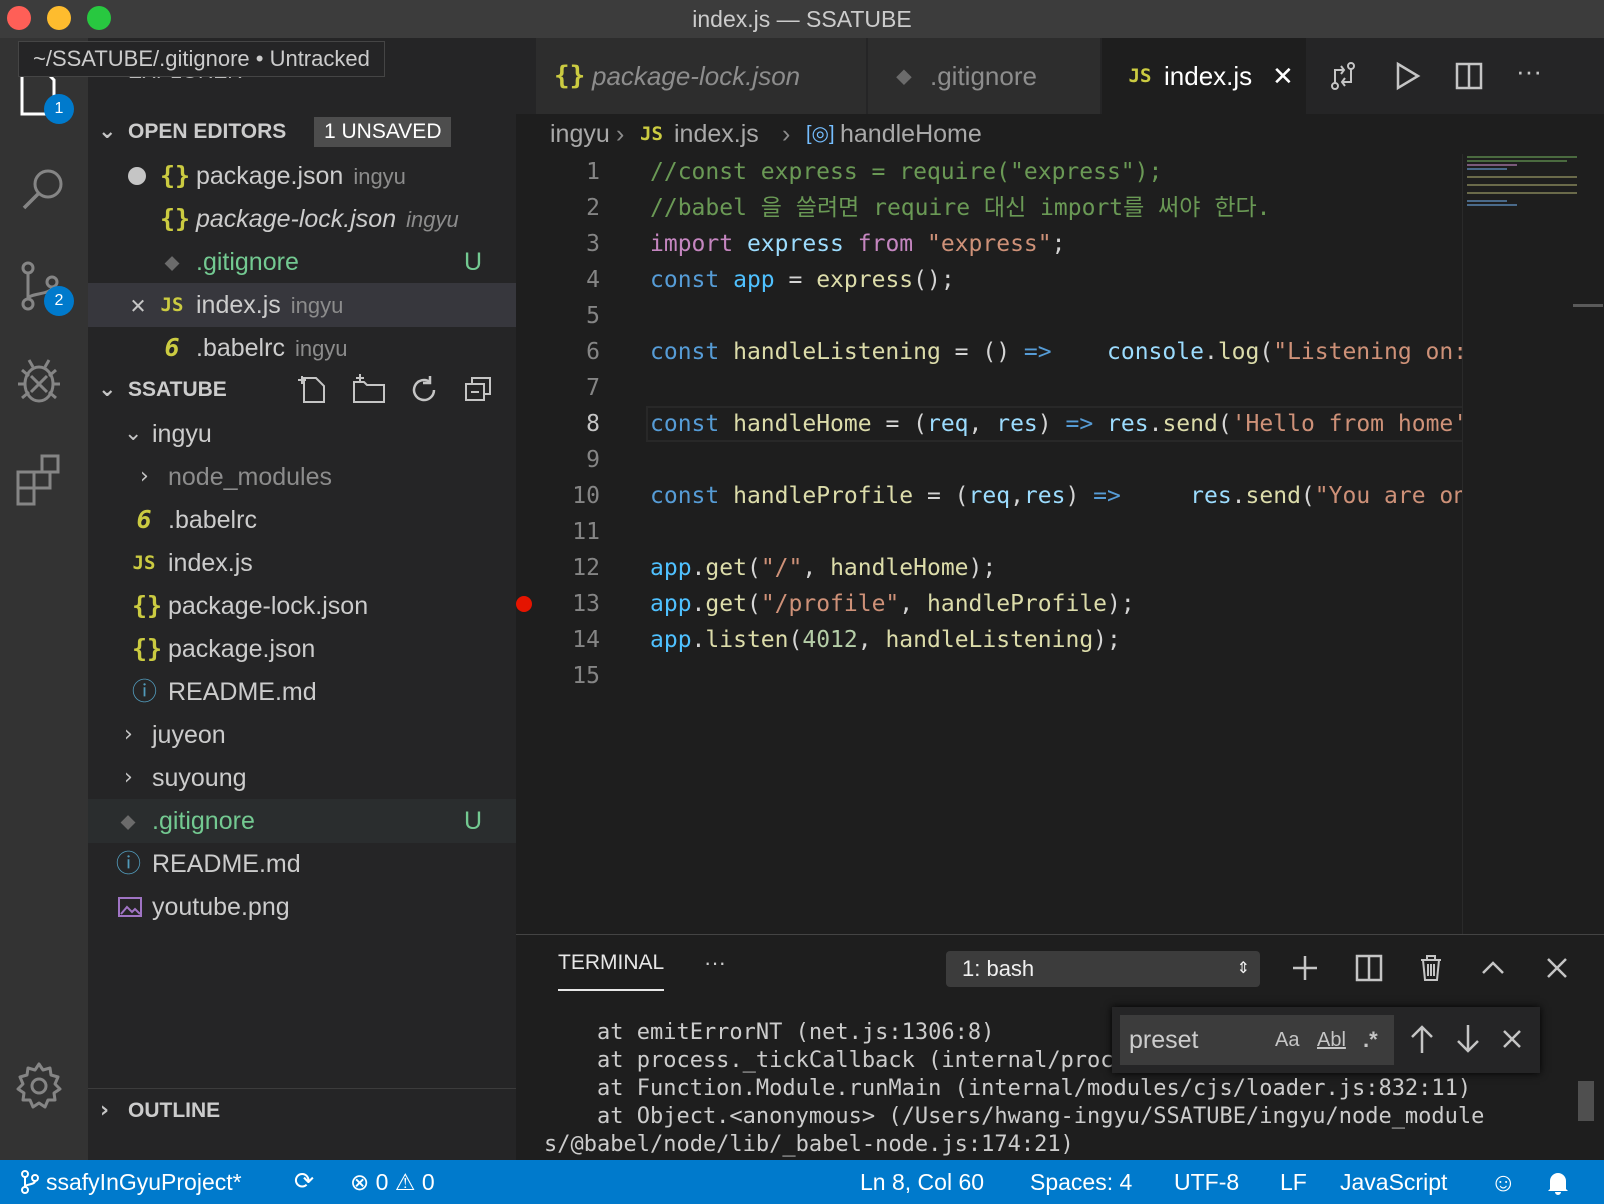  Describe the element at coordinates (302, 1110) in the screenshot. I see `outline-header: › OUTLINE` at that location.